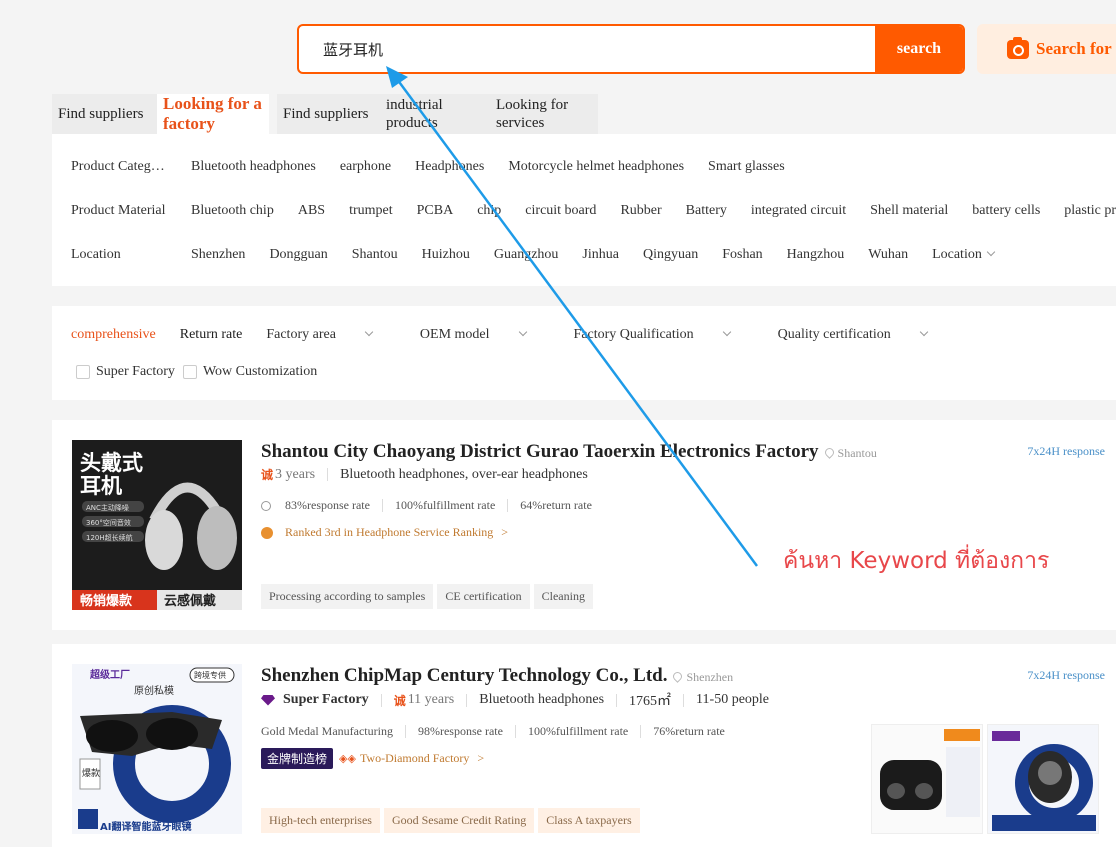 The height and width of the screenshot is (847, 1116). Describe the element at coordinates (414, 758) in the screenshot. I see `diamond-level-text: Two-Diamond Factory` at that location.